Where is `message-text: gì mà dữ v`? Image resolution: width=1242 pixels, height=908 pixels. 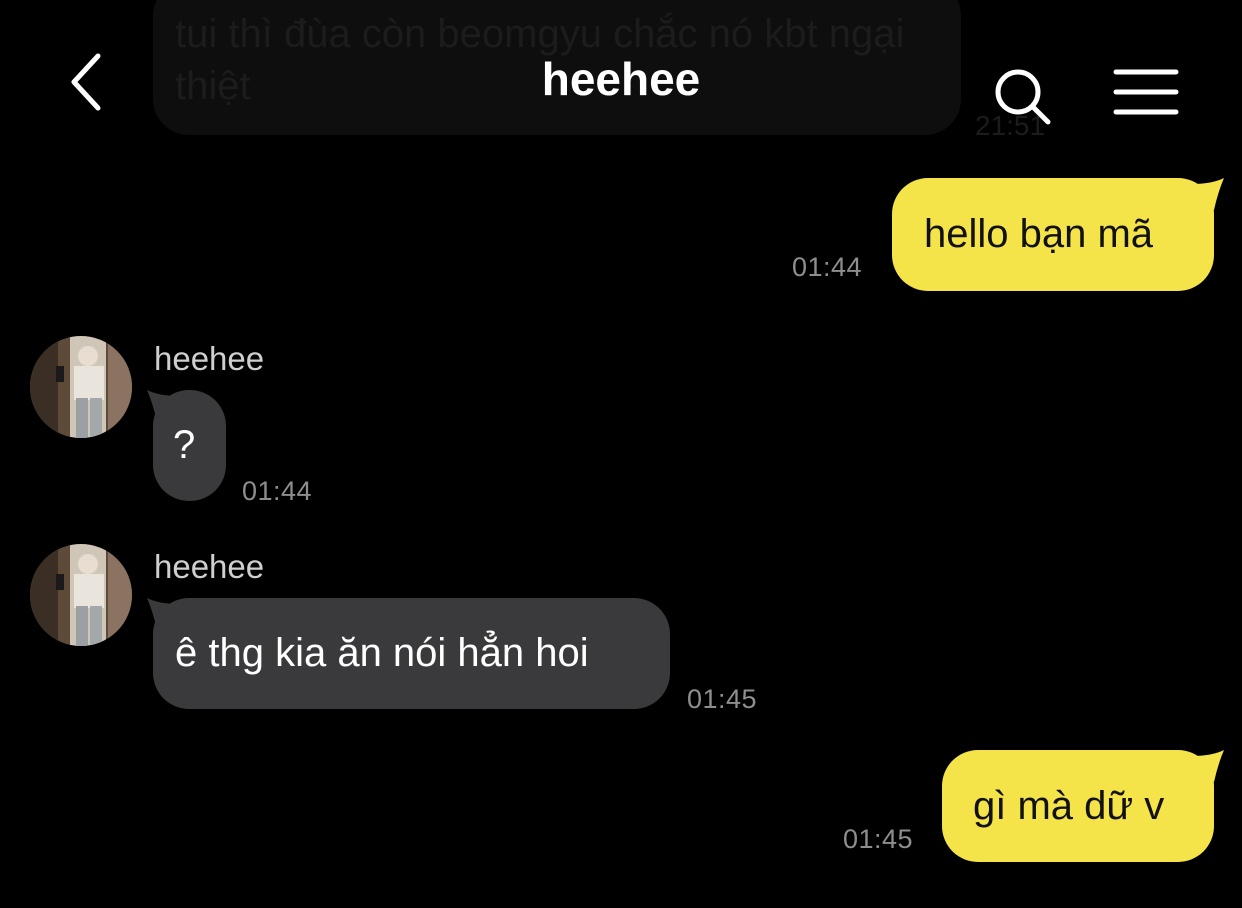
message-text: gì mà dữ v is located at coordinates (1069, 805).